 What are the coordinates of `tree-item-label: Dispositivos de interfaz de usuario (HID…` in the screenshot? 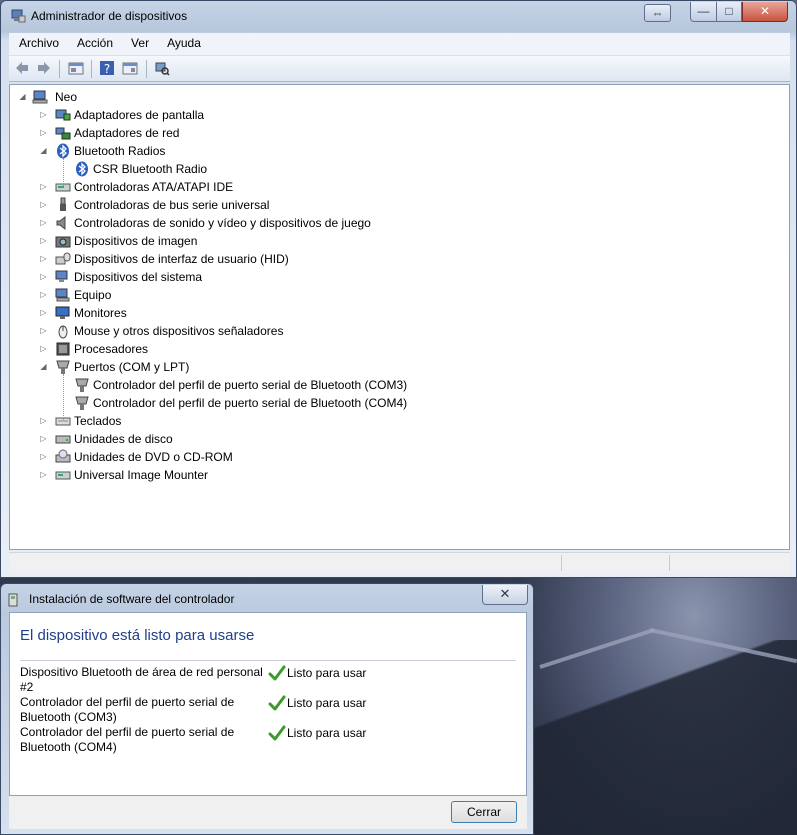 It's located at (181, 259).